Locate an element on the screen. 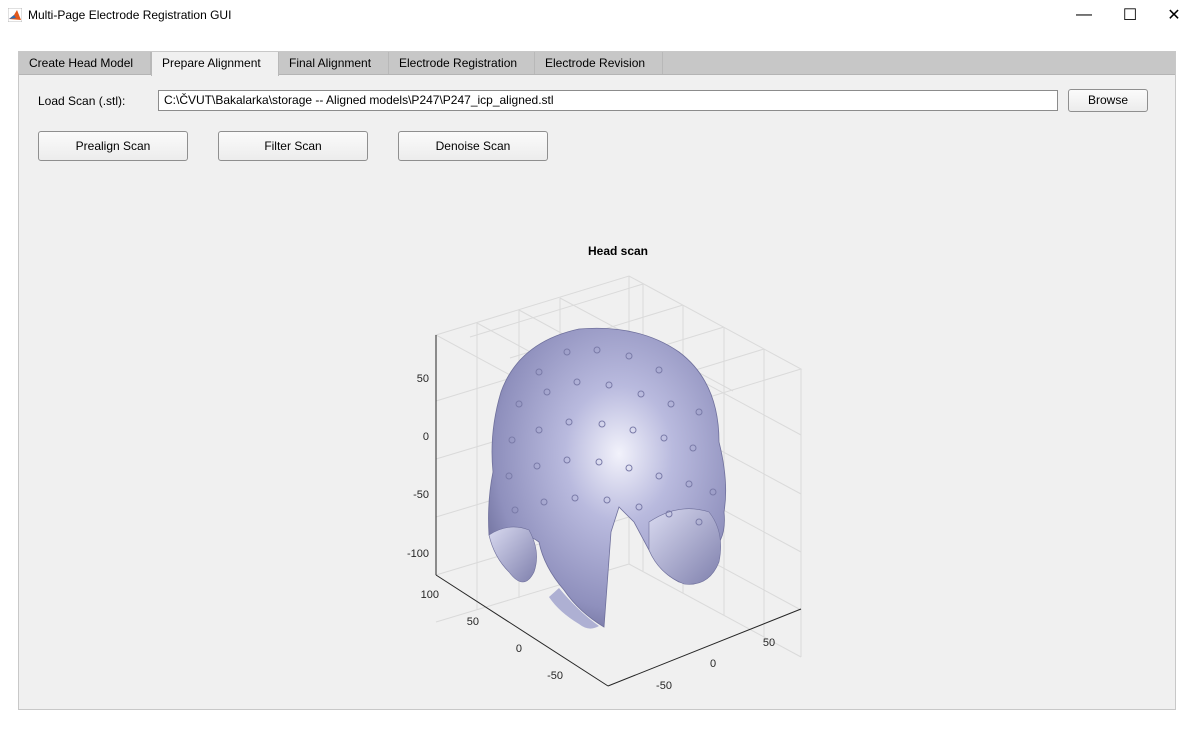 This screenshot has width=1197, height=729. close-icon: ✕ is located at coordinates (1174, 15).